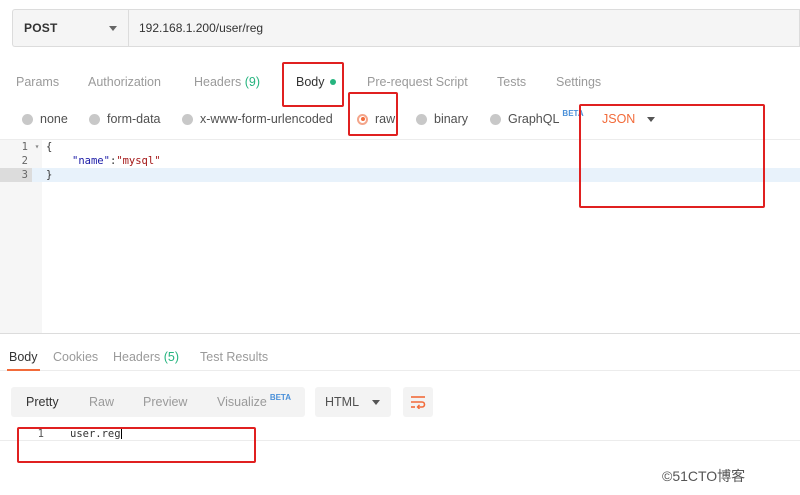 Image resolution: width=800 pixels, height=495 pixels. What do you see at coordinates (310, 82) in the screenshot?
I see `tab-body-label: Body` at bounding box center [310, 82].